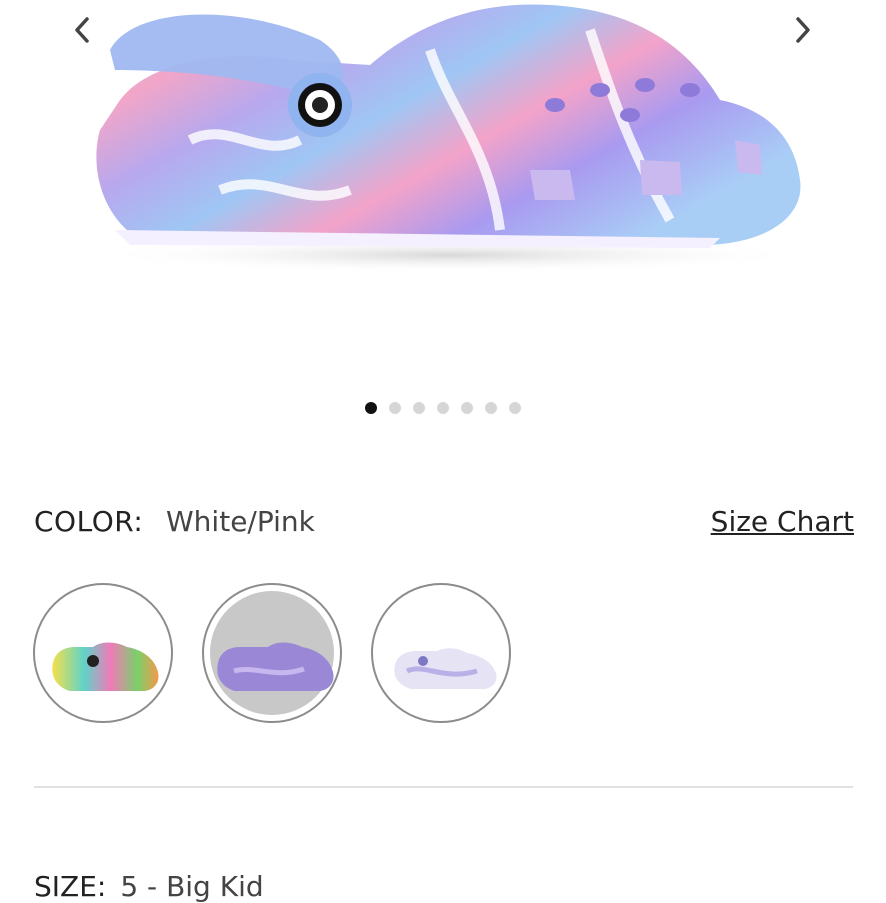 The image size is (886, 903). I want to click on color-label: COLOR:, so click(89, 521).